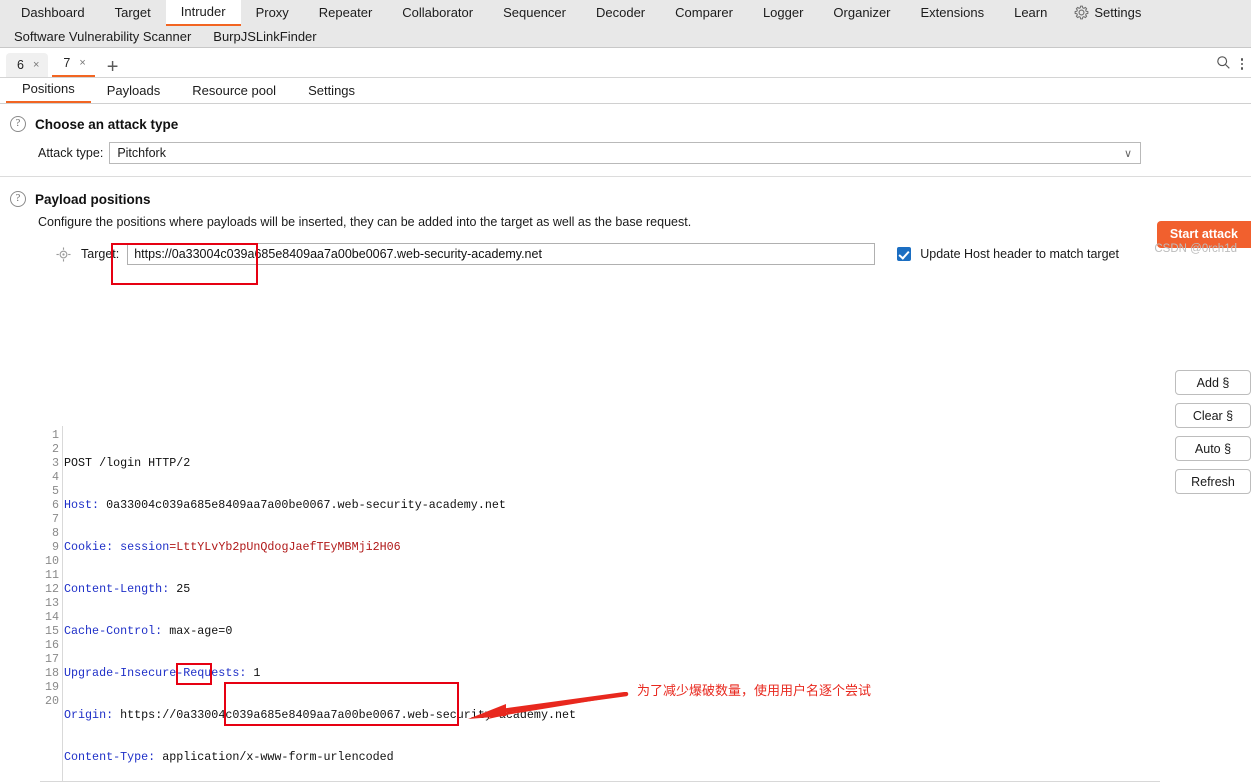 The height and width of the screenshot is (782, 1251). Describe the element at coordinates (55, 519) in the screenshot. I see `line-number: 7` at that location.